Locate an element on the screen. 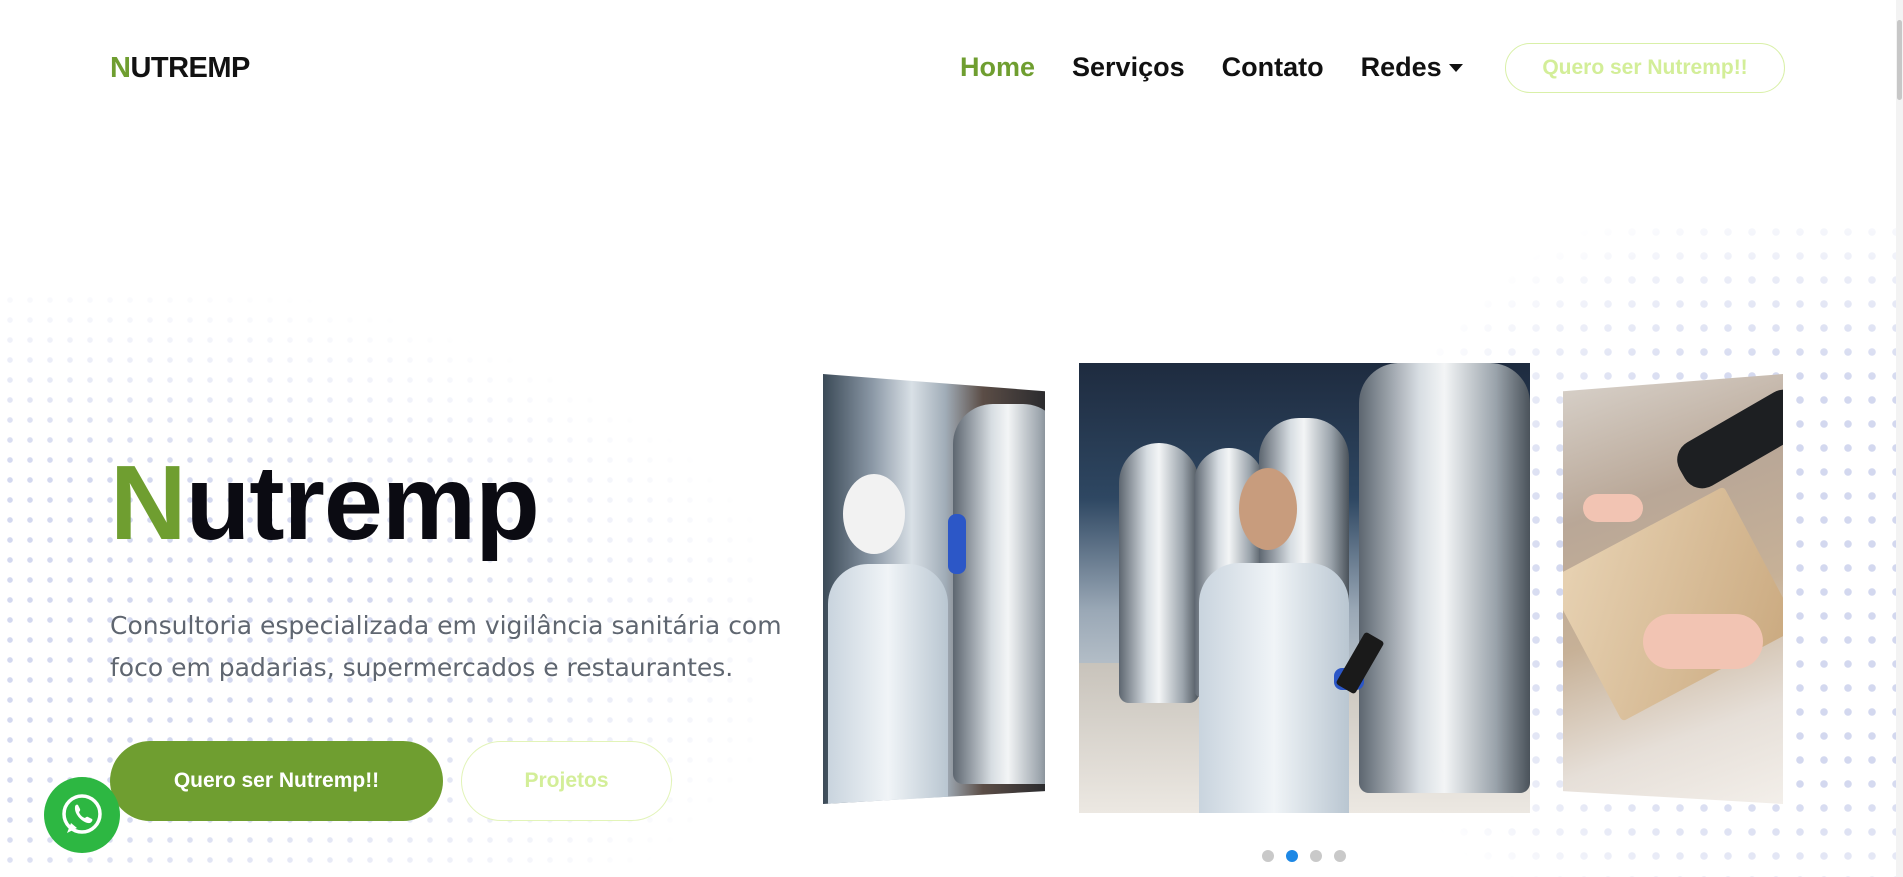 This screenshot has height=877, width=1903. nav-home: Home is located at coordinates (997, 67).